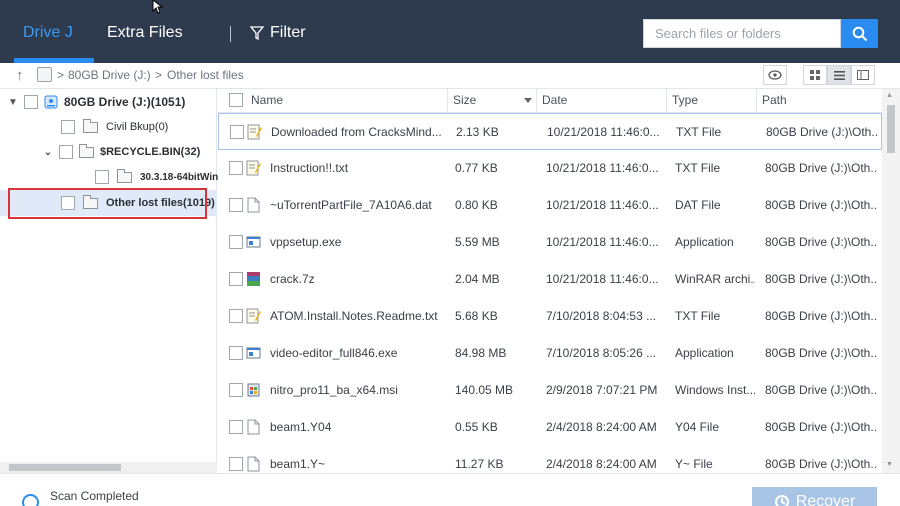 This screenshot has width=900, height=506. What do you see at coordinates (109, 75) in the screenshot?
I see `breadcrumb-item-drive: 80GB Drive (J:)` at bounding box center [109, 75].